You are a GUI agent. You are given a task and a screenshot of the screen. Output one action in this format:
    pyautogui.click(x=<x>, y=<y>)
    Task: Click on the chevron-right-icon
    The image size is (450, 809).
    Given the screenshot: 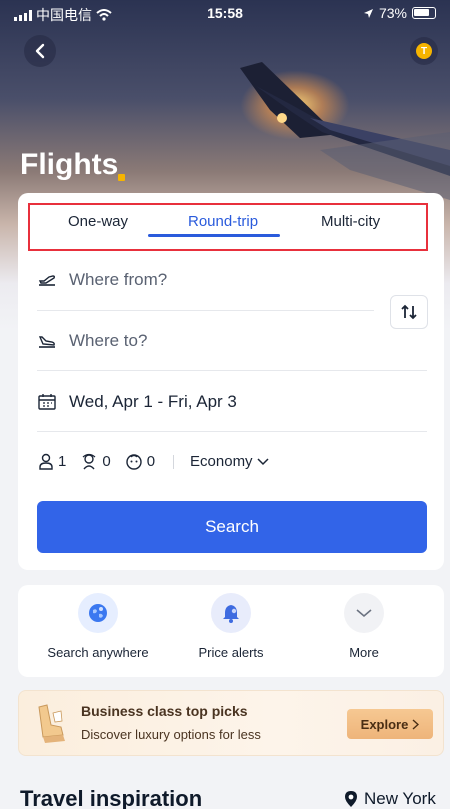 What is the action you would take?
    pyautogui.click(x=416, y=724)
    